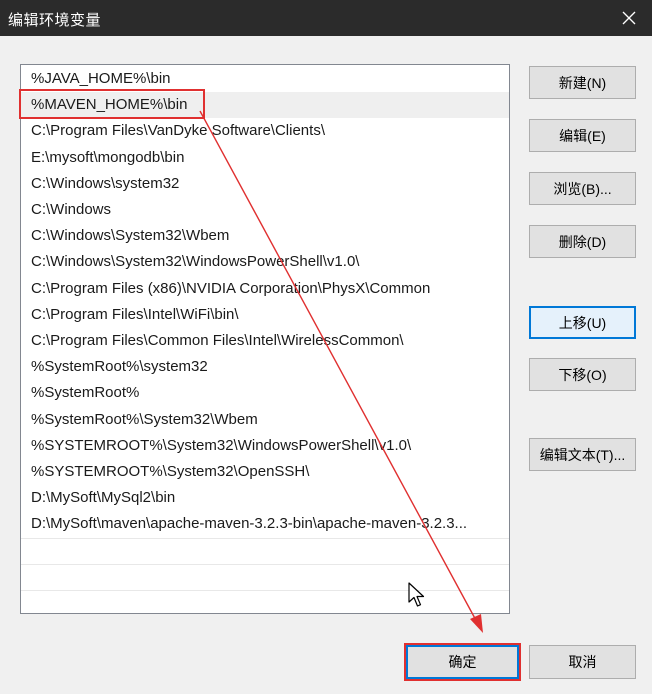 Image resolution: width=652 pixels, height=694 pixels. Describe the element at coordinates (265, 158) in the screenshot. I see `list-item: E:\mysoft\mongodb\bin` at that location.